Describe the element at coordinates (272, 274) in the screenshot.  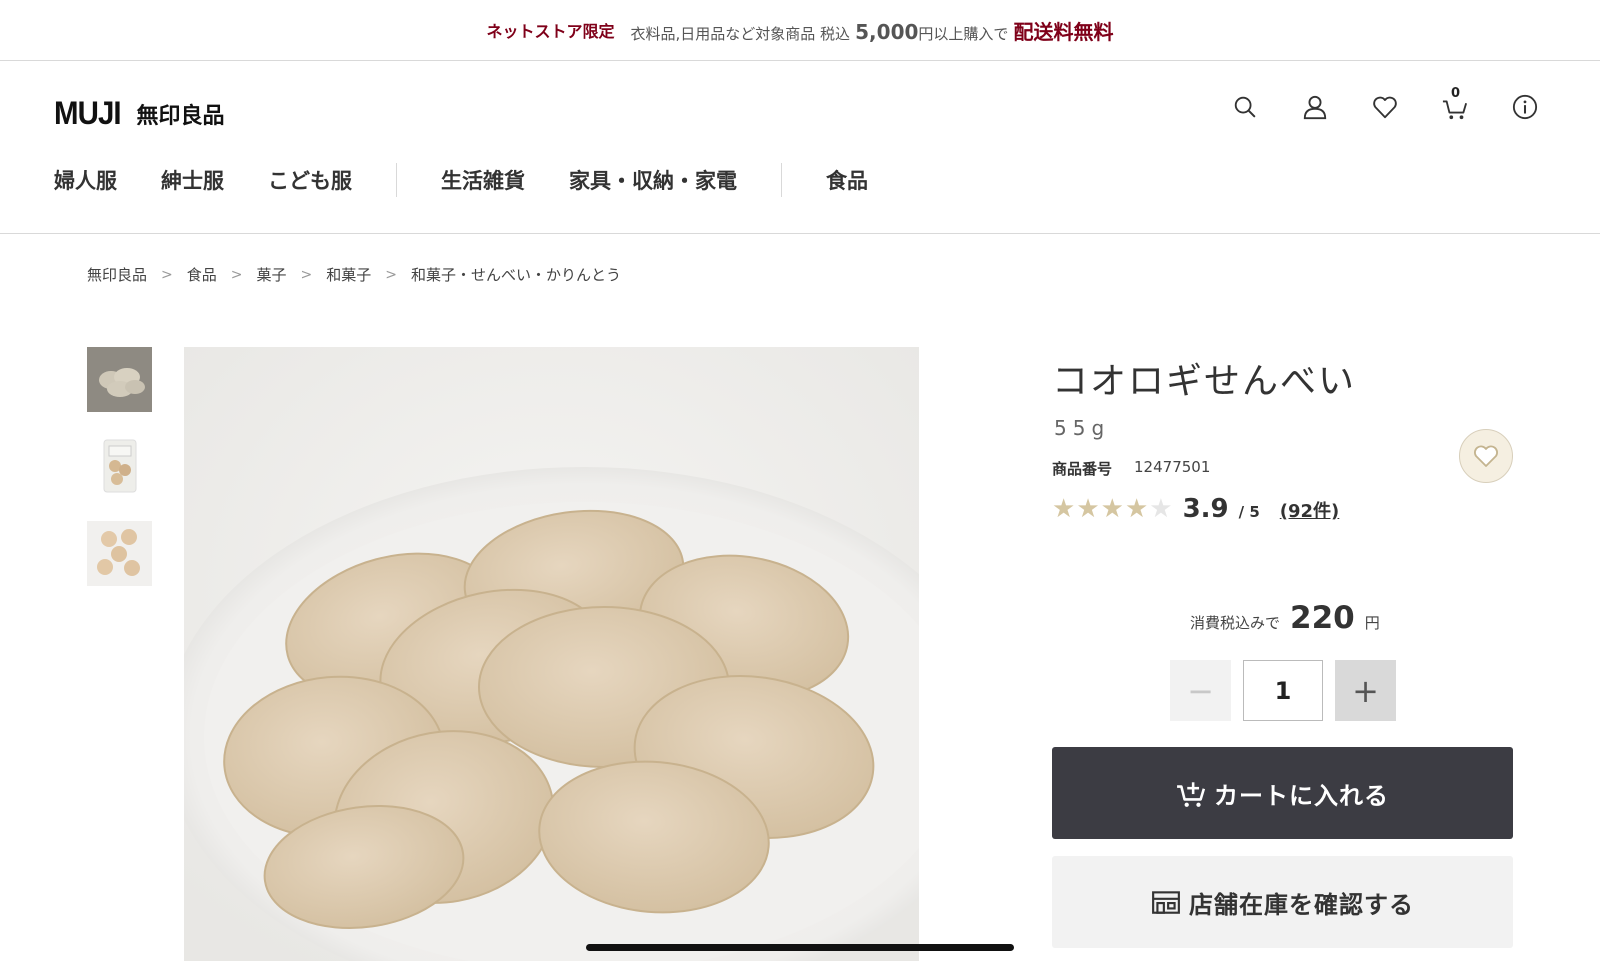
I see `breadcrumb-item: 菓子` at that location.